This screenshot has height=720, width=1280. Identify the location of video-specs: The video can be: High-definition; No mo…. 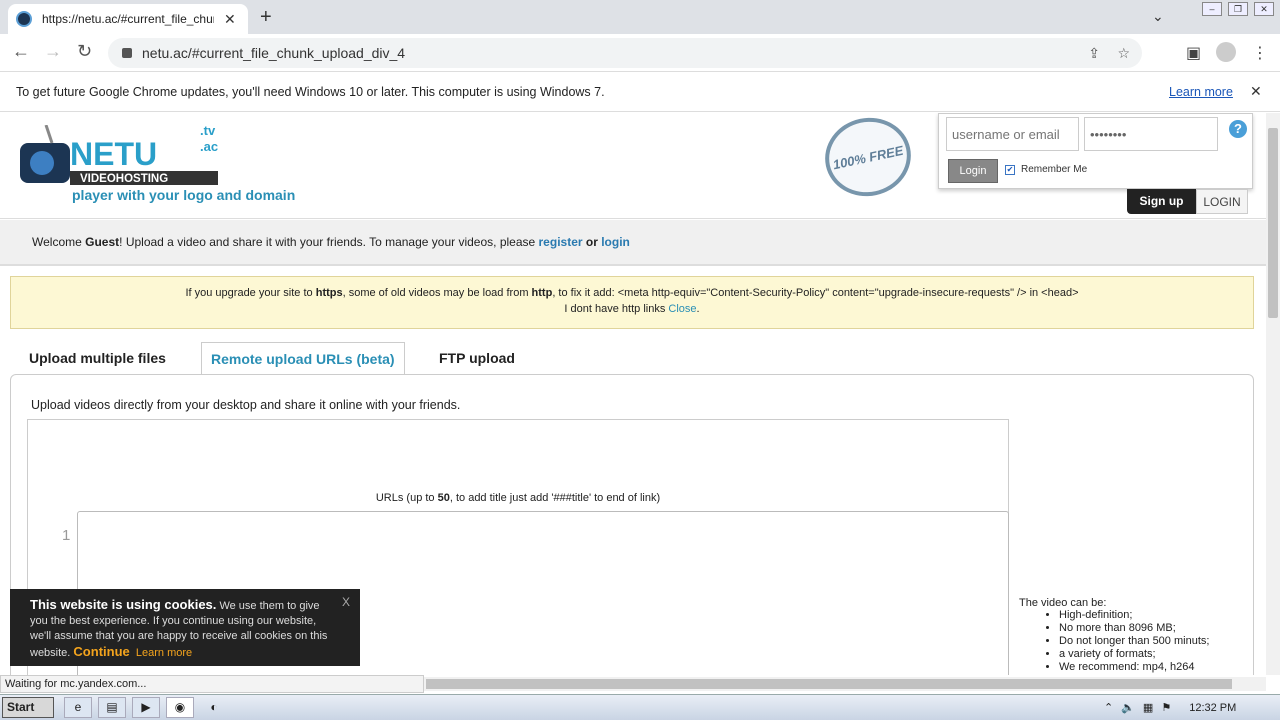
(1134, 635).